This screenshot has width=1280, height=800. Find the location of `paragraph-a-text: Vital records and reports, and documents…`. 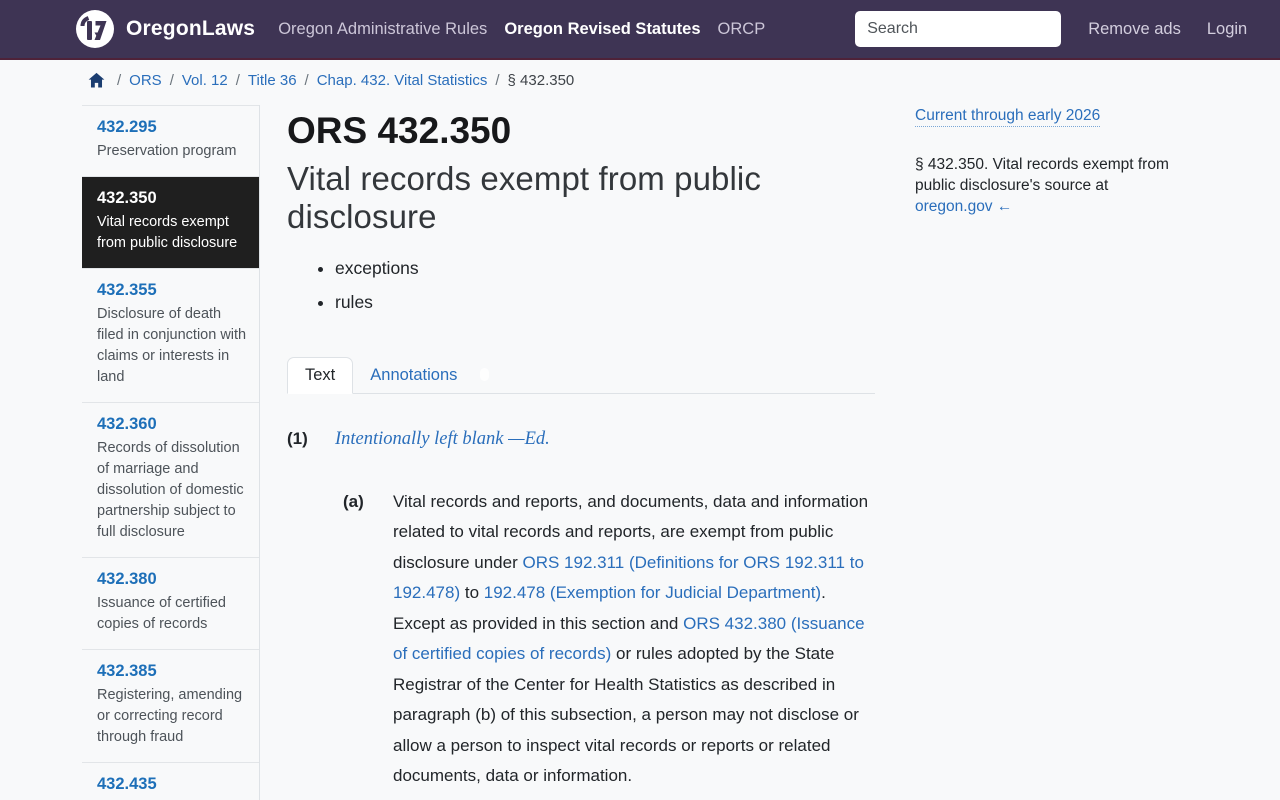

paragraph-a-text: Vital records and reports, and documents… is located at coordinates (632, 639).